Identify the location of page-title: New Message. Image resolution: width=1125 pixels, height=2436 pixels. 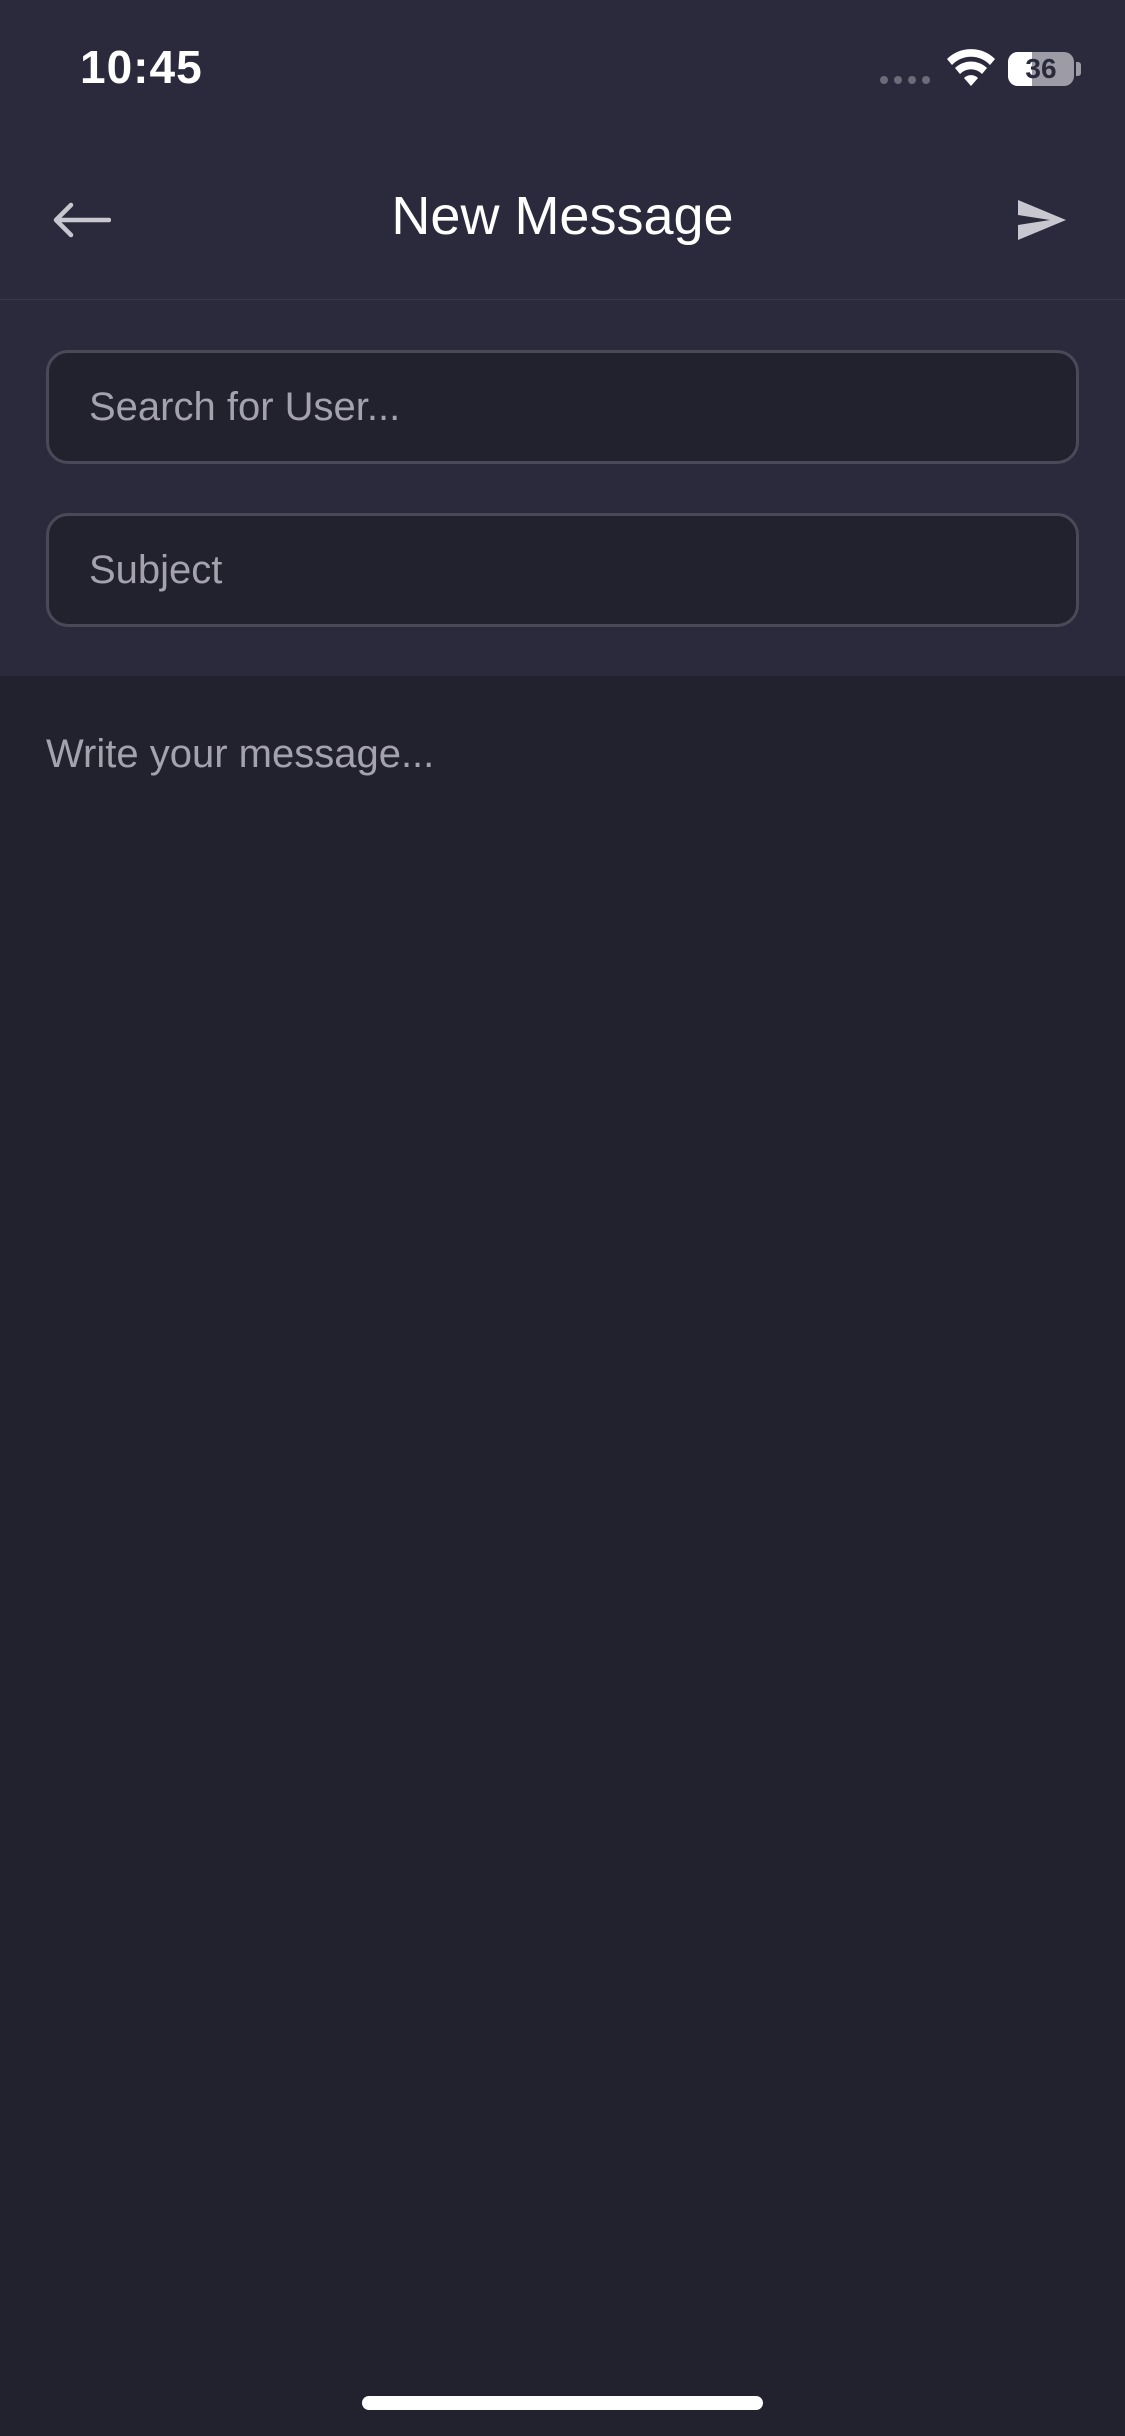
(562, 216).